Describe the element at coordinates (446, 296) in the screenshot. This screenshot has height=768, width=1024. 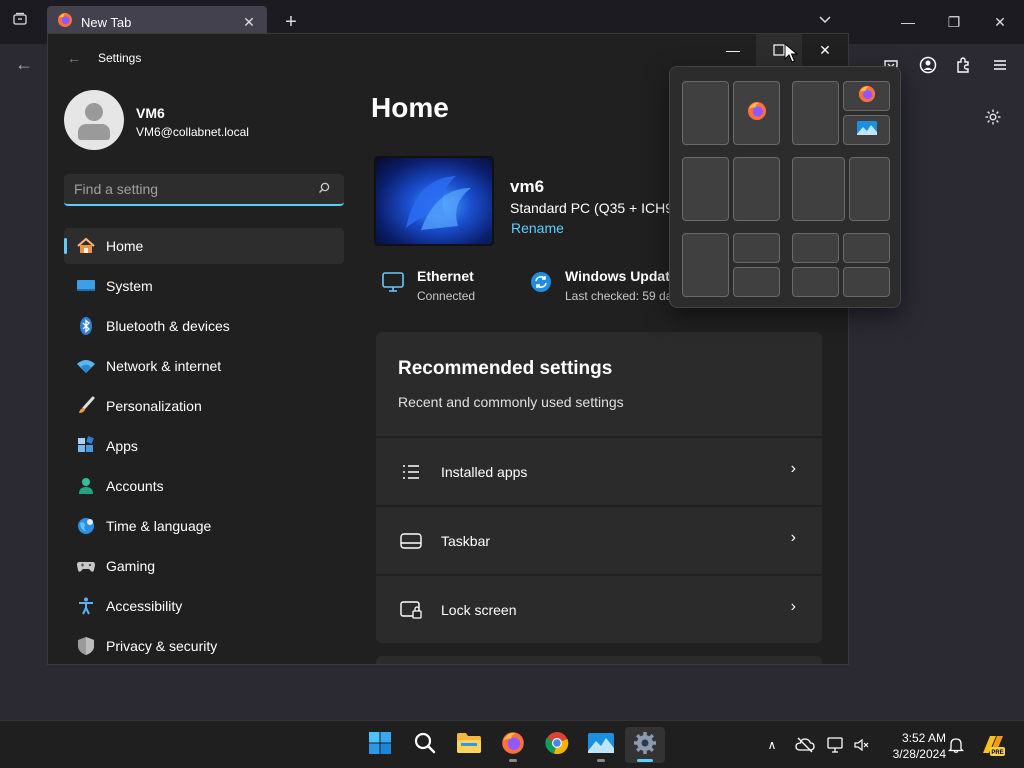
I see `ethernet-subtitle: Connected` at that location.